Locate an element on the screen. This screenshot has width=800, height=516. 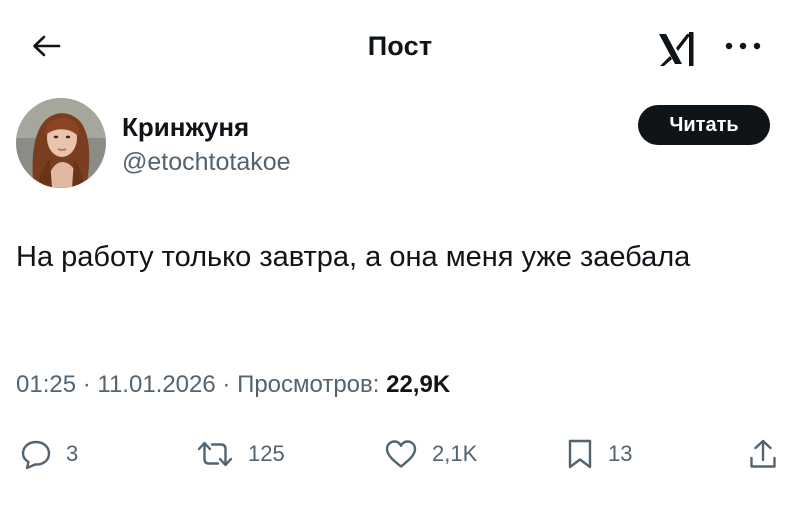
x-logo-icon is located at coordinates (677, 49).